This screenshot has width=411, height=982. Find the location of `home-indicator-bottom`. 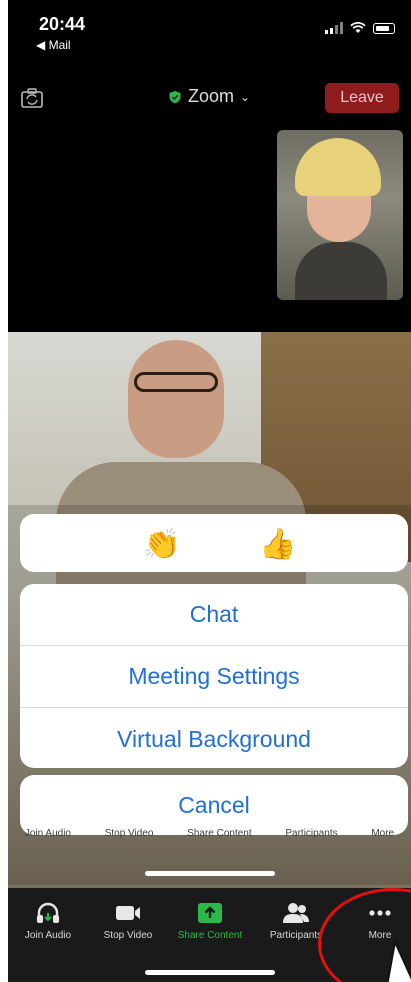

home-indicator-bottom is located at coordinates (210, 972).